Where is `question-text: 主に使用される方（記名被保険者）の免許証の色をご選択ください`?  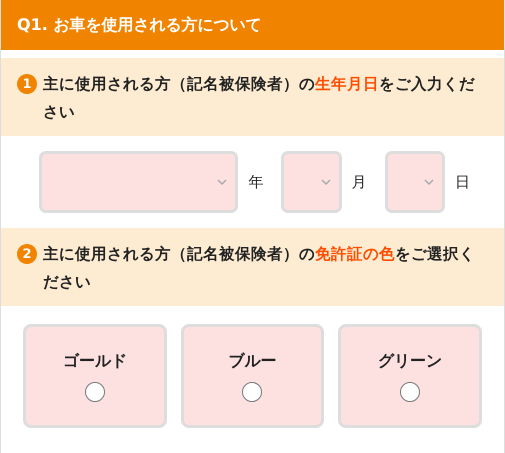
question-text: 主に使用される方（記名被保険者）の免許証の色をご選択ください is located at coordinates (259, 268).